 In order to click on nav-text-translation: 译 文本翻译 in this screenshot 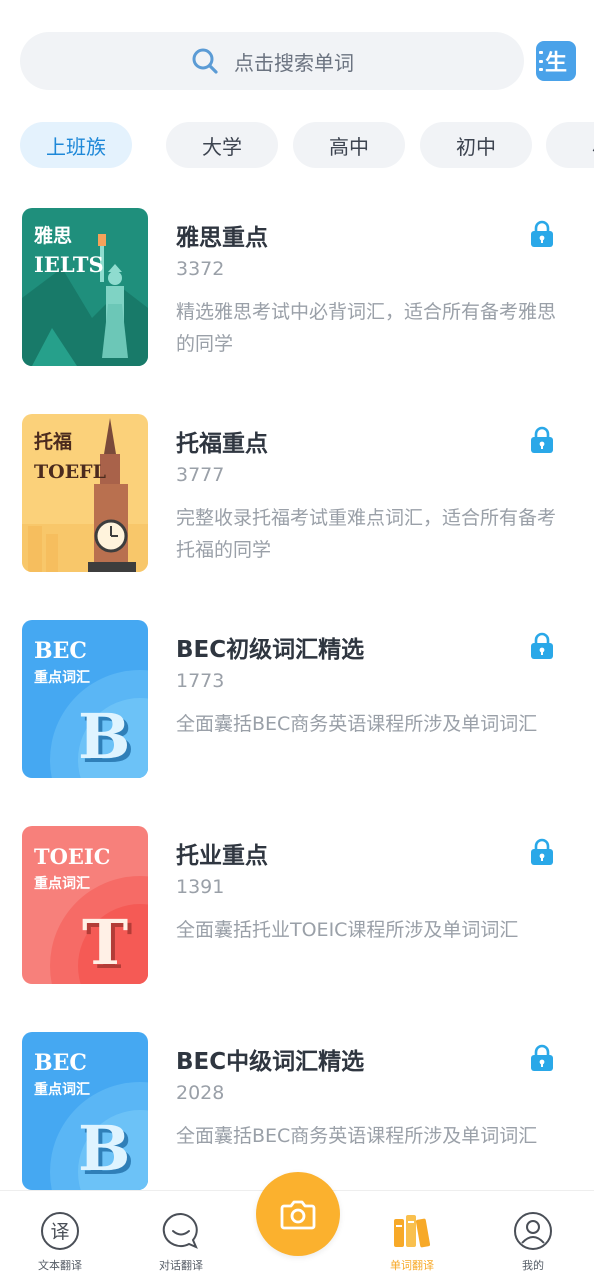, I will do `click(60, 1235)`.